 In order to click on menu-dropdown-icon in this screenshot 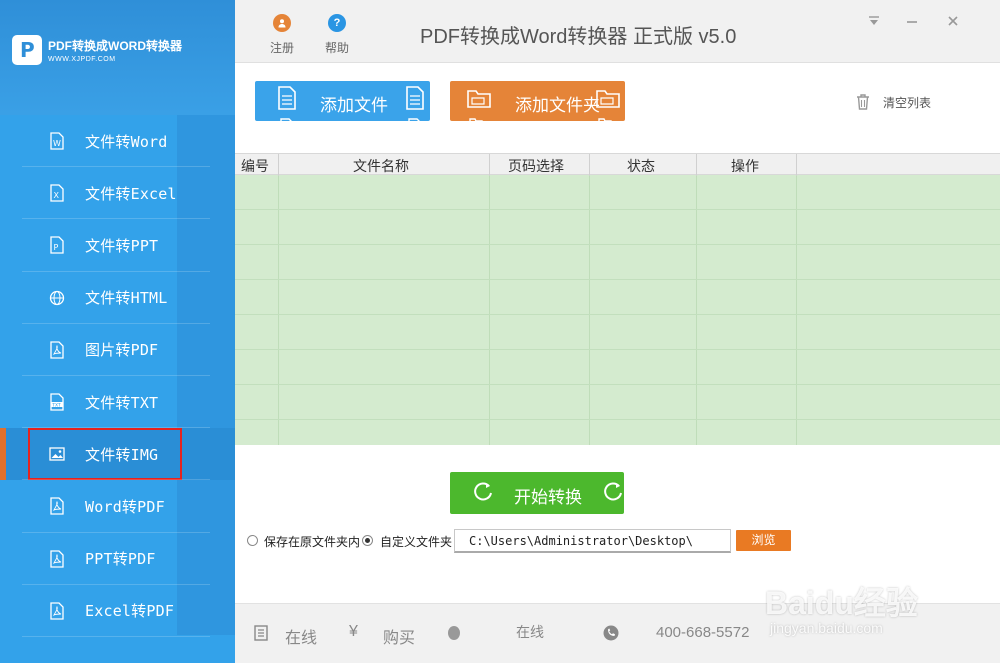, I will do `click(874, 23)`.